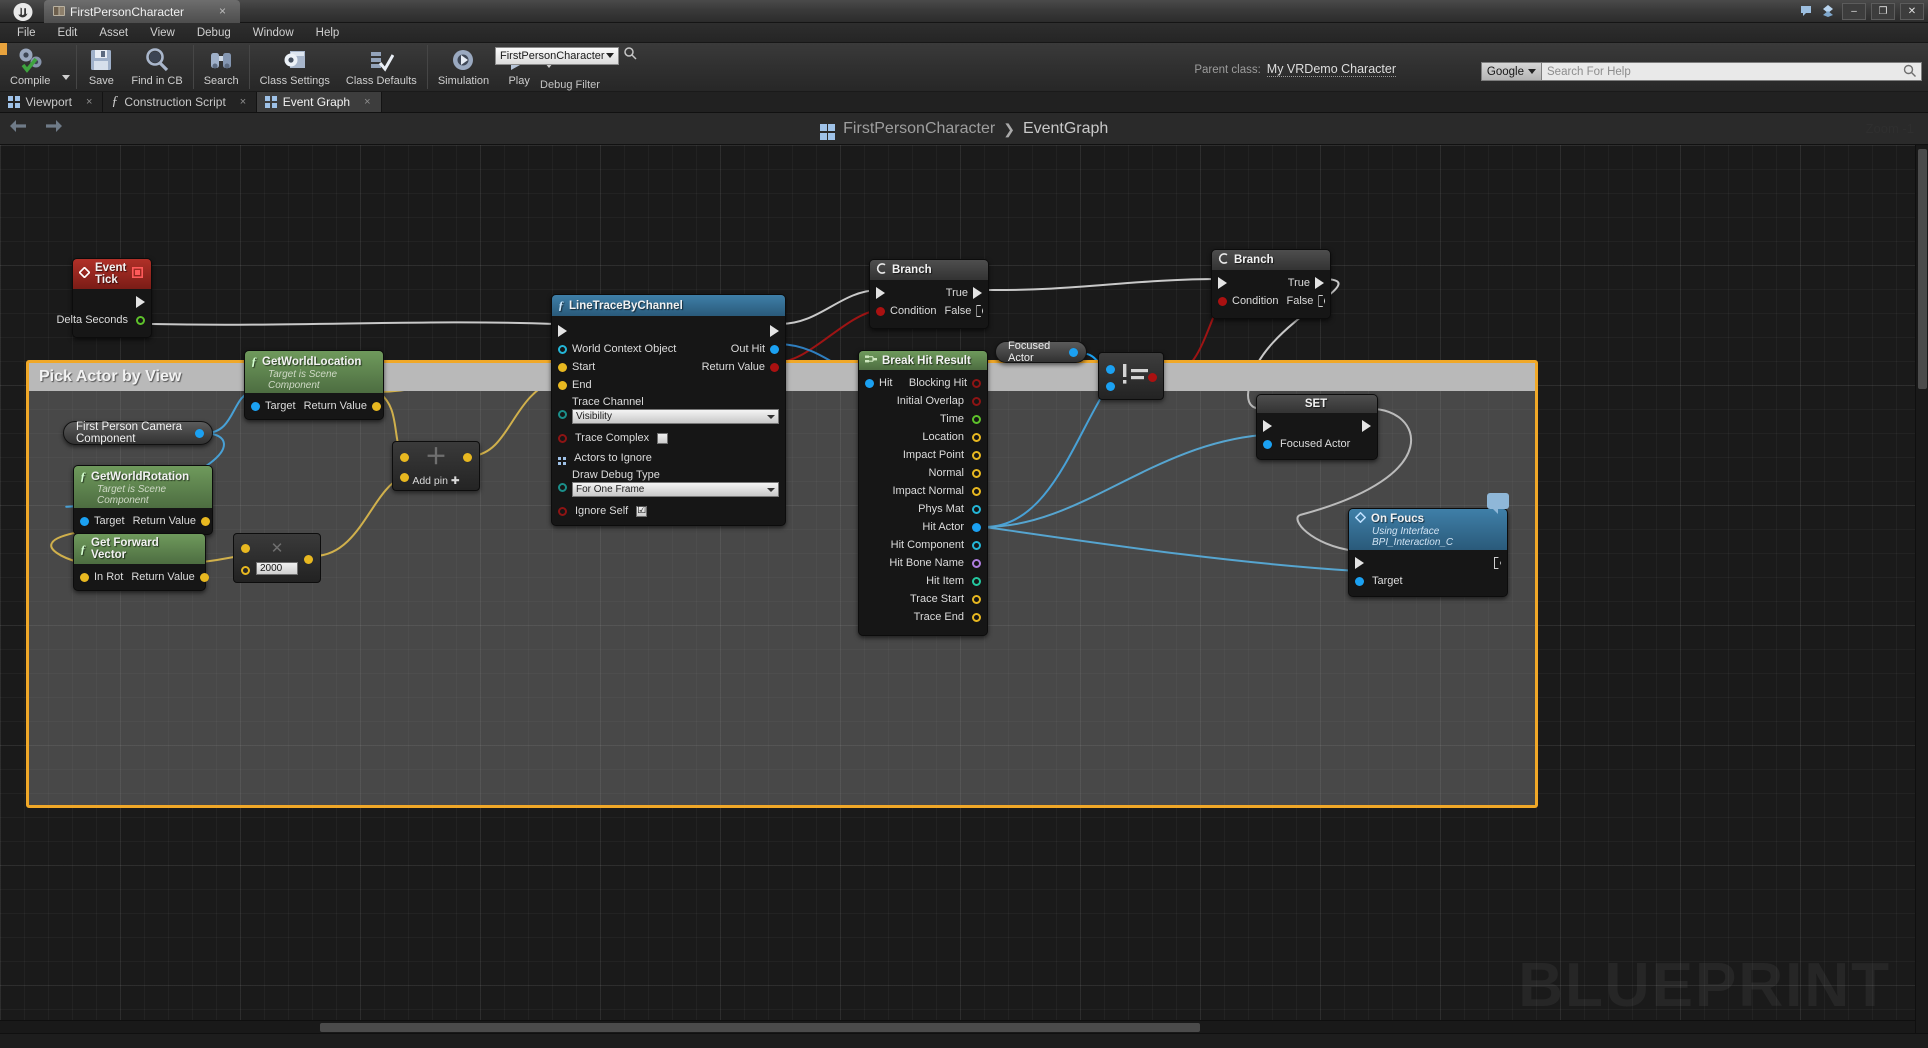 This screenshot has height=1048, width=1928. I want to click on phys-mat-out-pin, so click(976, 509).